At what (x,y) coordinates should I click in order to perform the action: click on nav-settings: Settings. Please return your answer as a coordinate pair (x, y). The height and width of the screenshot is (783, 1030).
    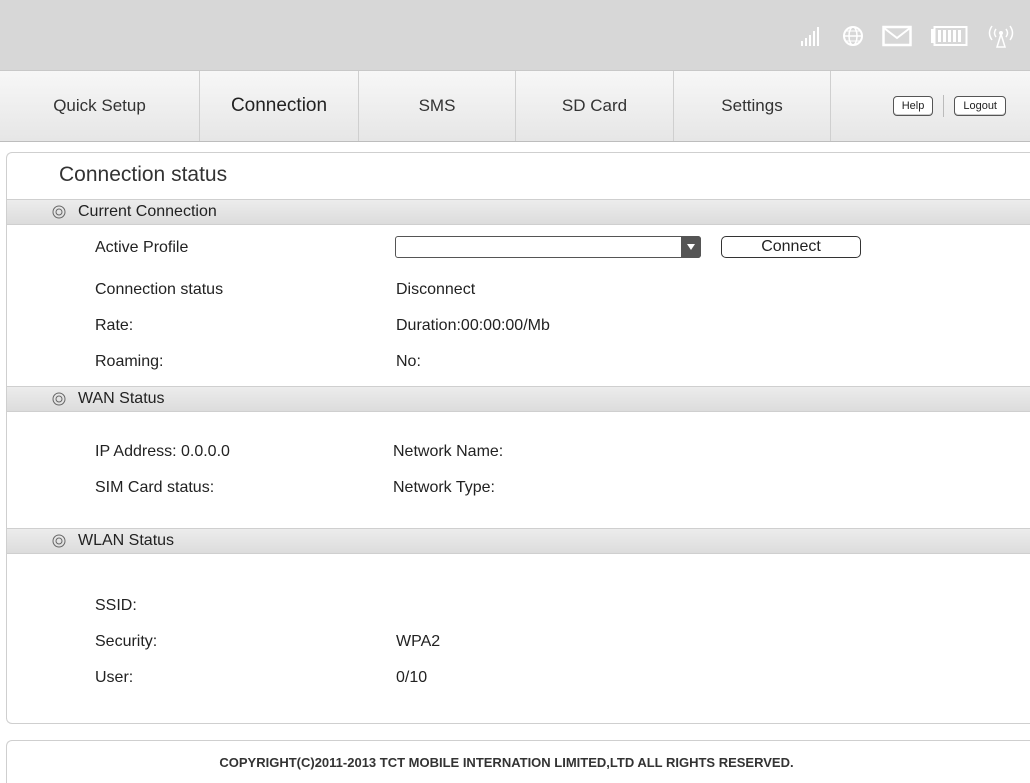
    Looking at the image, I should click on (752, 106).